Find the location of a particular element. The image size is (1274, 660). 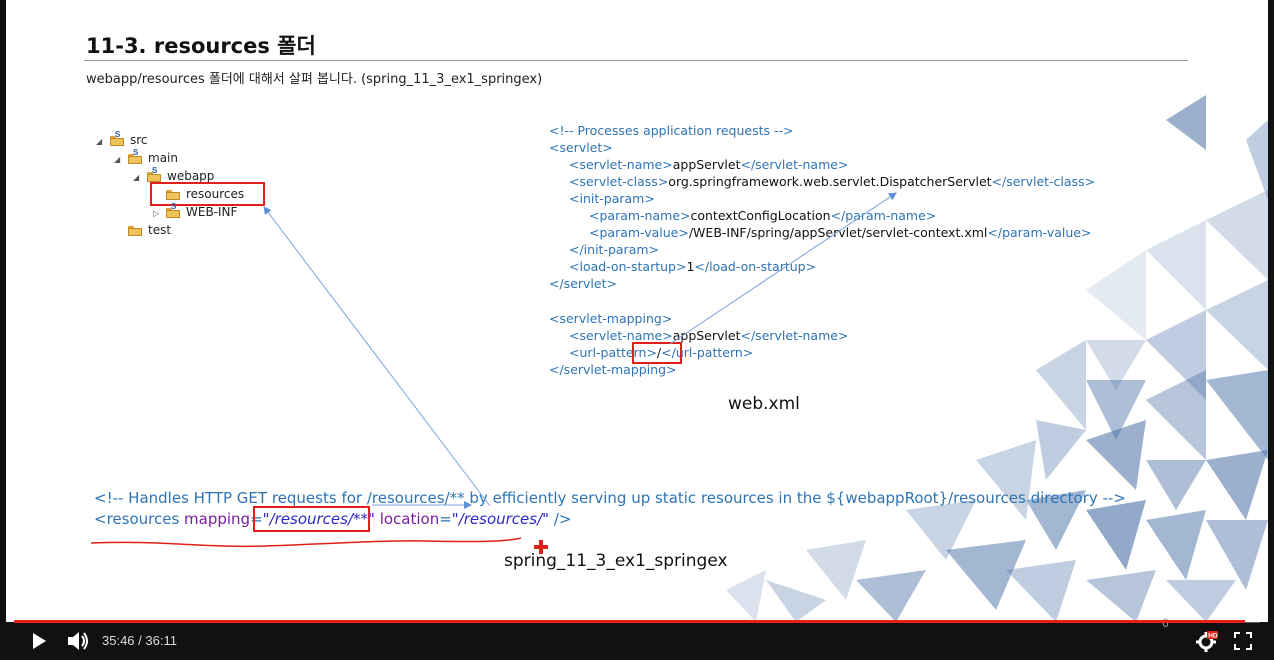

current-time: 35:46 is located at coordinates (118, 640).